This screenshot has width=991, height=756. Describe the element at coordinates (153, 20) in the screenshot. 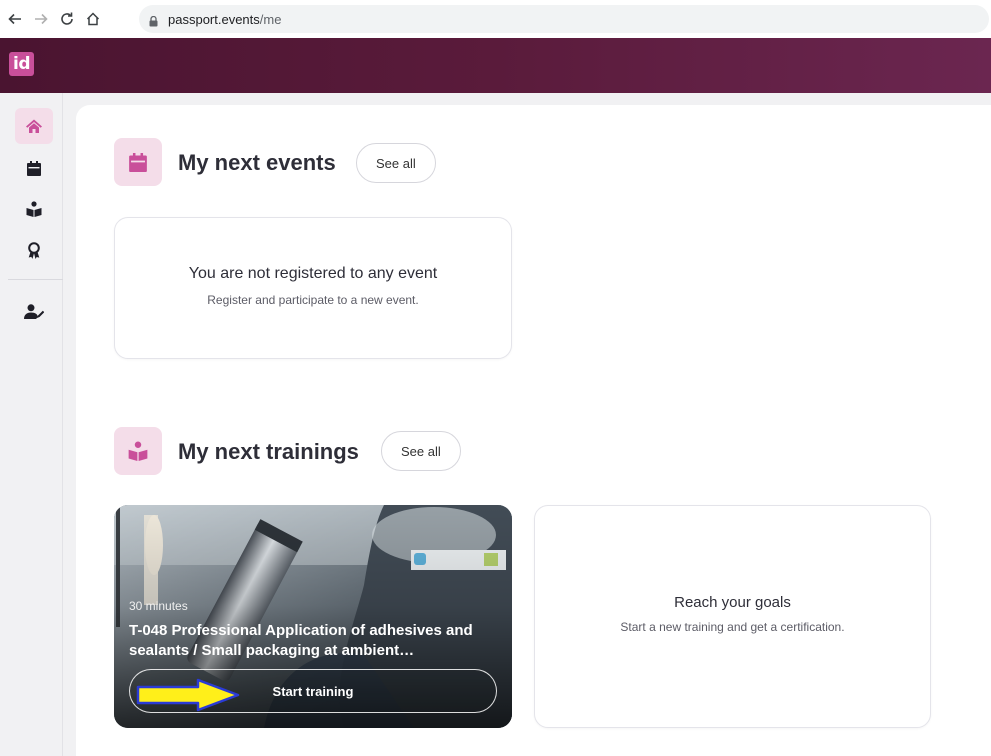

I see `lock-icon` at that location.